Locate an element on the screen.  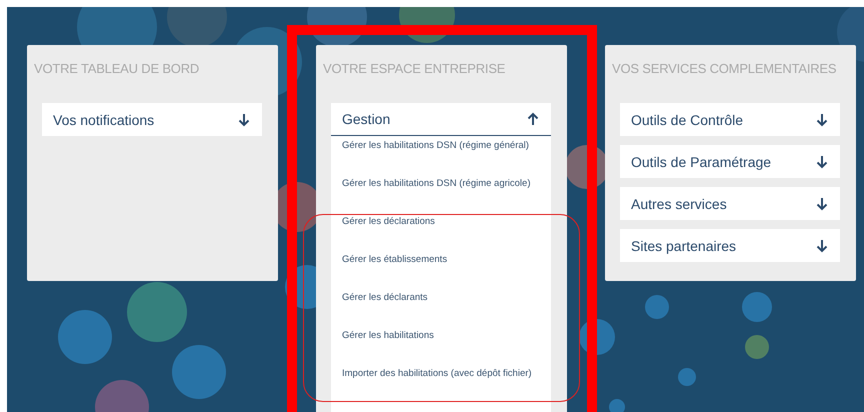
submenu-link: Gérer les déclarations is located at coordinates (446, 235).